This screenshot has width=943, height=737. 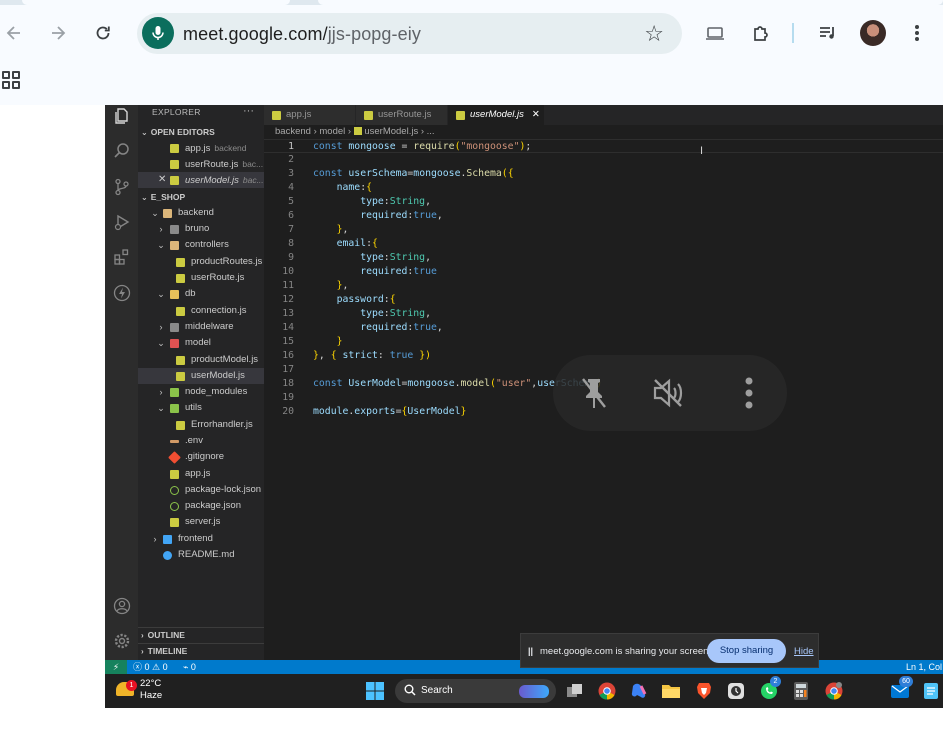 I want to click on tree-item-middelware: › middelware, so click(x=201, y=327).